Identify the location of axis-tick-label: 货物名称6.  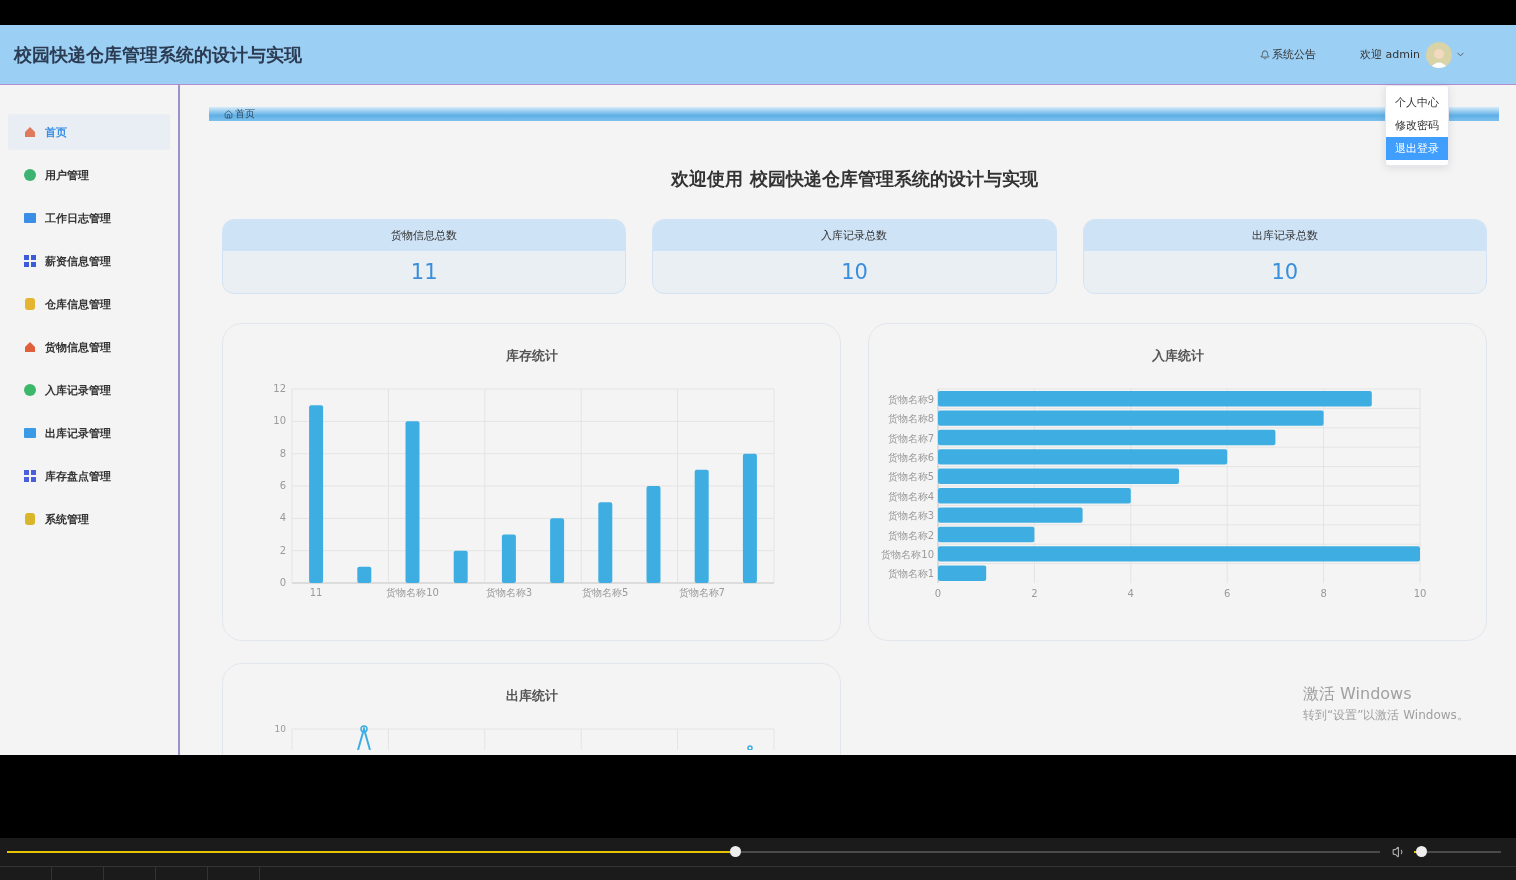
(910, 457).